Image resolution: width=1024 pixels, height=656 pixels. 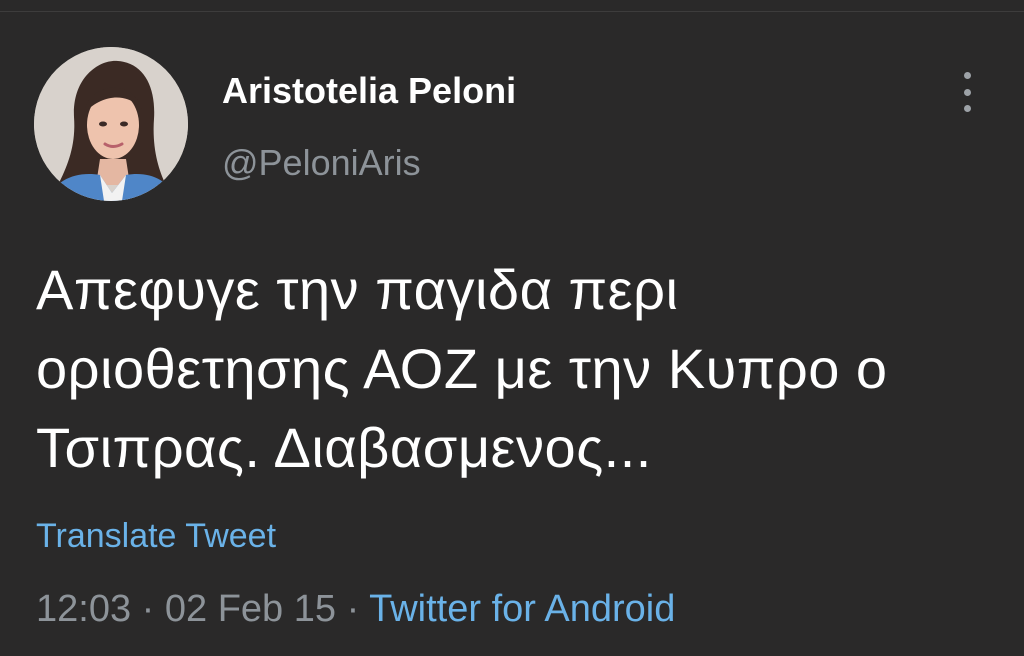 I want to click on translate-tweet-link: Translate Tweet, so click(x=156, y=536).